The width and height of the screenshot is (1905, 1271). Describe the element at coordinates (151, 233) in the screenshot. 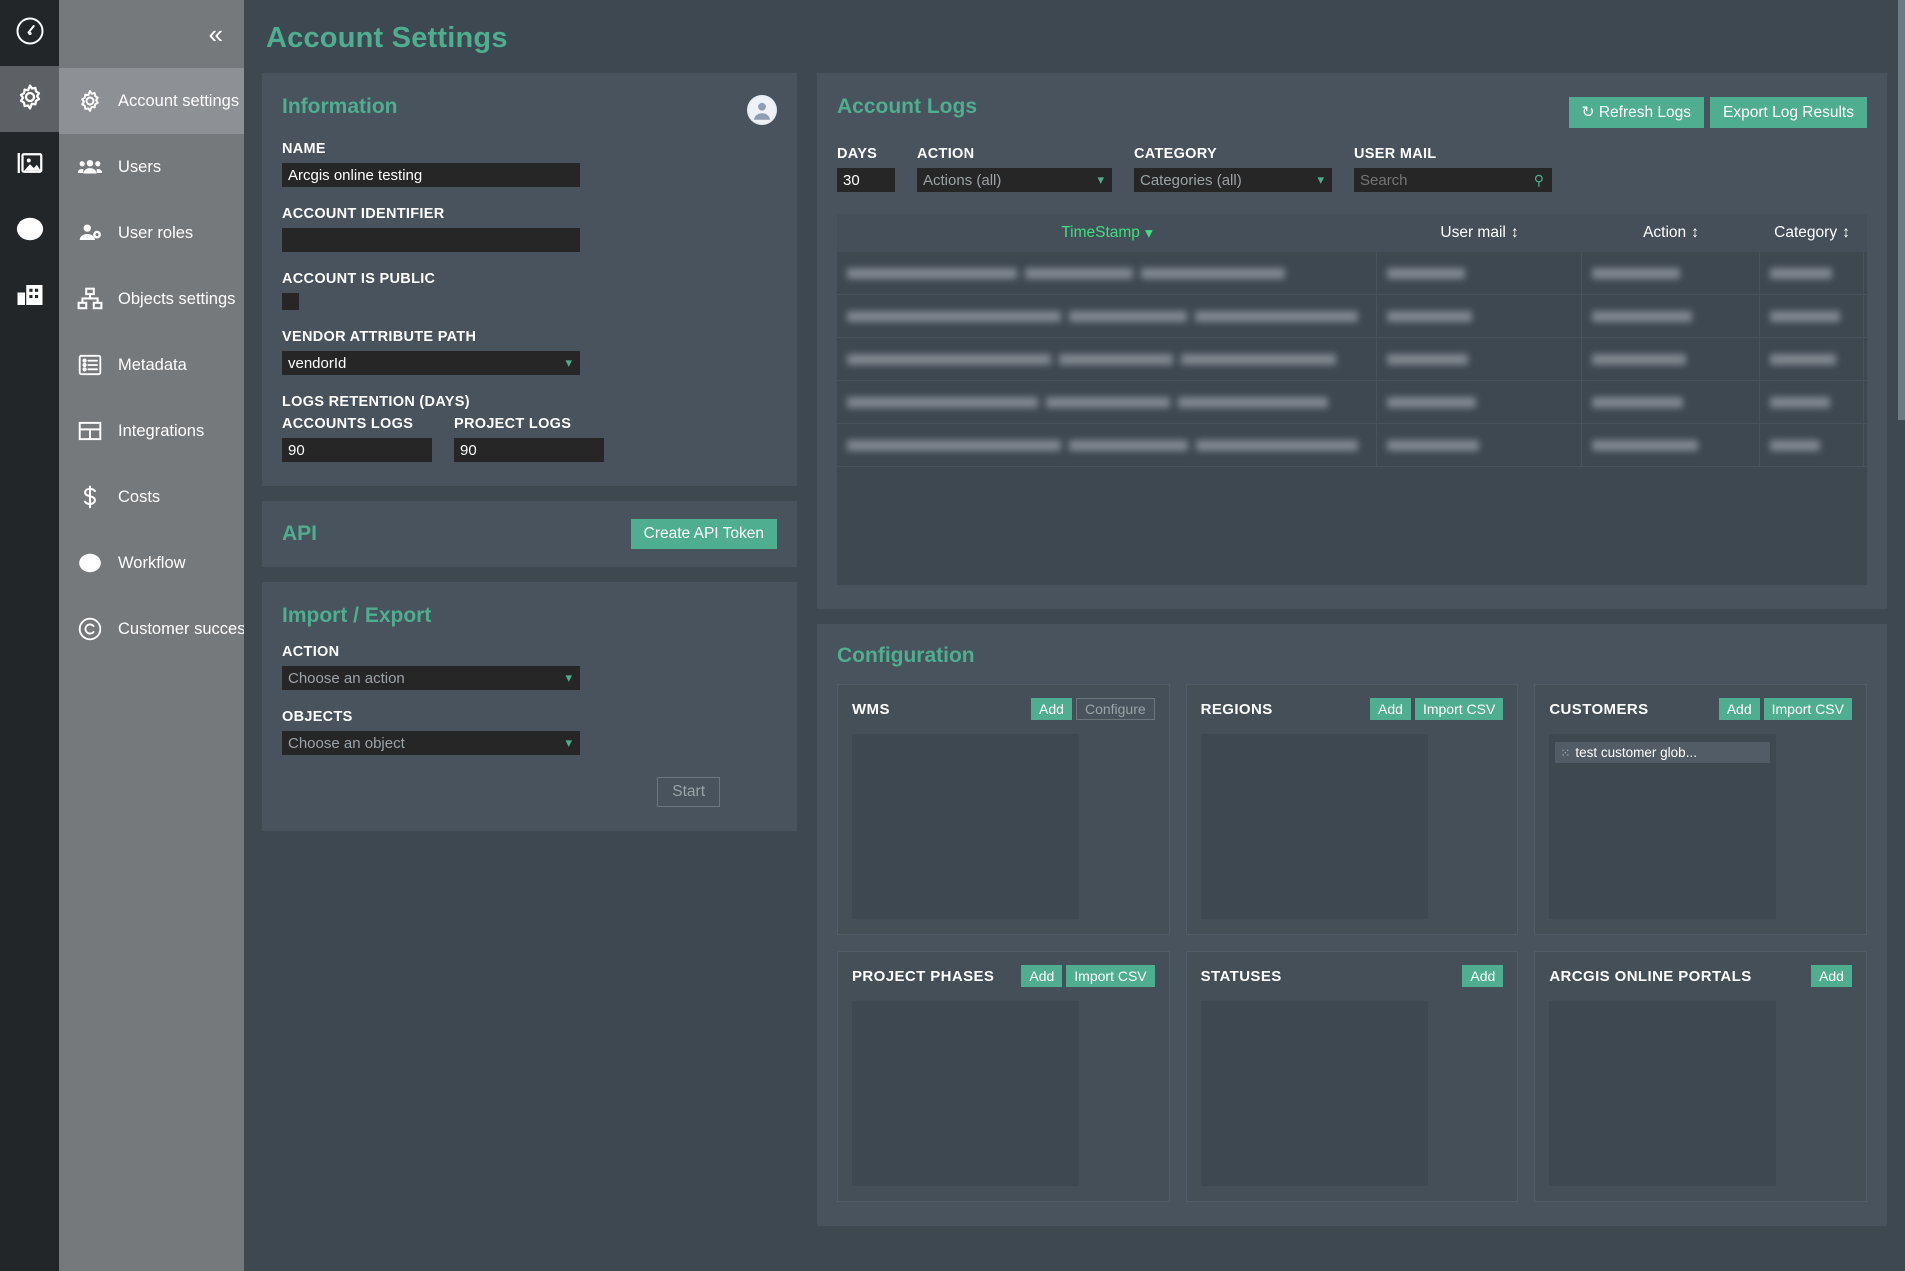

I see `sidebar-item-user-roles: User roles` at that location.